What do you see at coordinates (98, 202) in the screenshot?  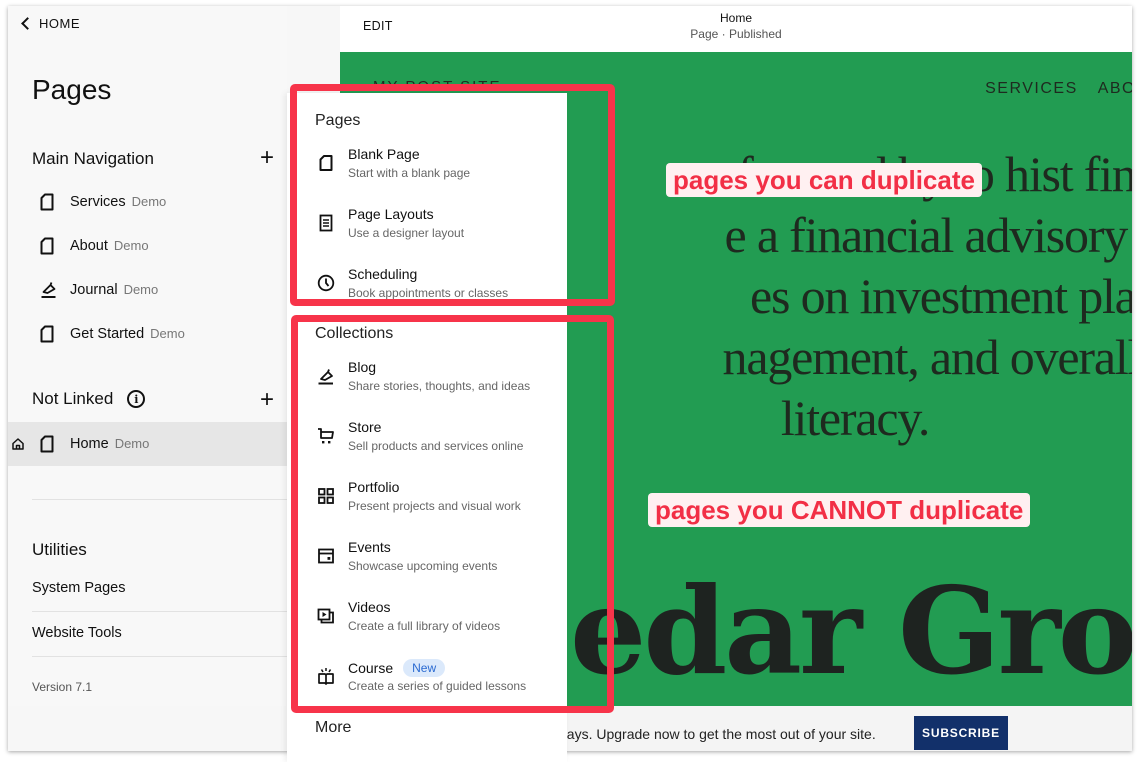 I see `nav-item-label: Services` at bounding box center [98, 202].